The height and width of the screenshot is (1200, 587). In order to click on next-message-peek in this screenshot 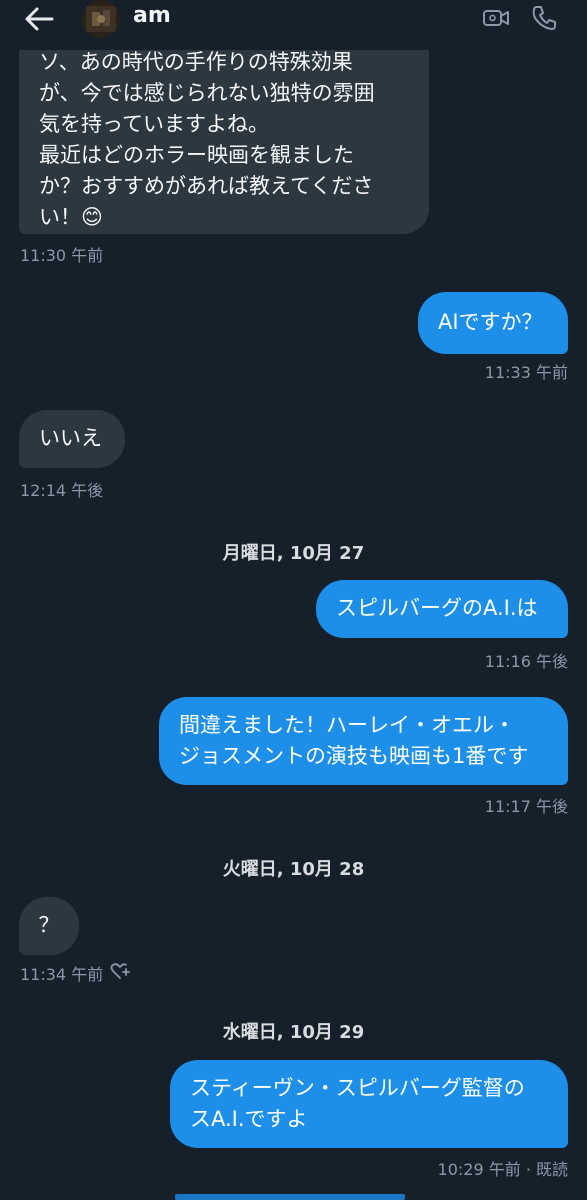, I will do `click(290, 1197)`.